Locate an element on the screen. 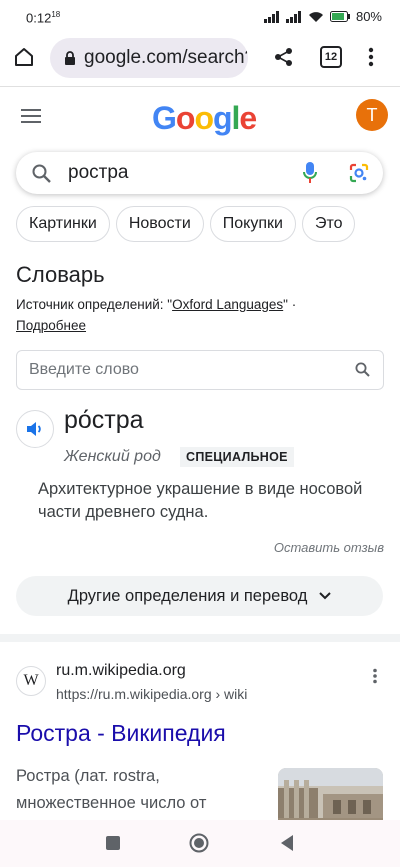  system-nav-bar is located at coordinates (200, 843).